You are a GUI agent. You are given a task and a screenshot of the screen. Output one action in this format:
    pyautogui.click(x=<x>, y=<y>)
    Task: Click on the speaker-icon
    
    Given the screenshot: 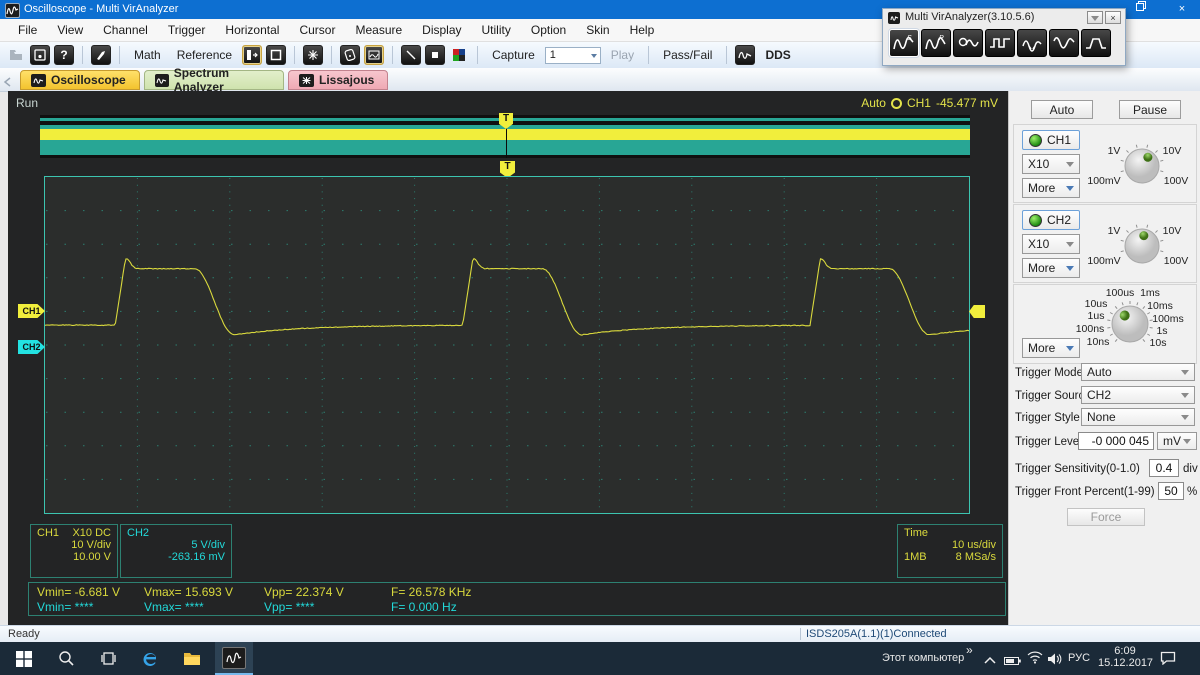 What is the action you would take?
    pyautogui.click(x=1054, y=661)
    